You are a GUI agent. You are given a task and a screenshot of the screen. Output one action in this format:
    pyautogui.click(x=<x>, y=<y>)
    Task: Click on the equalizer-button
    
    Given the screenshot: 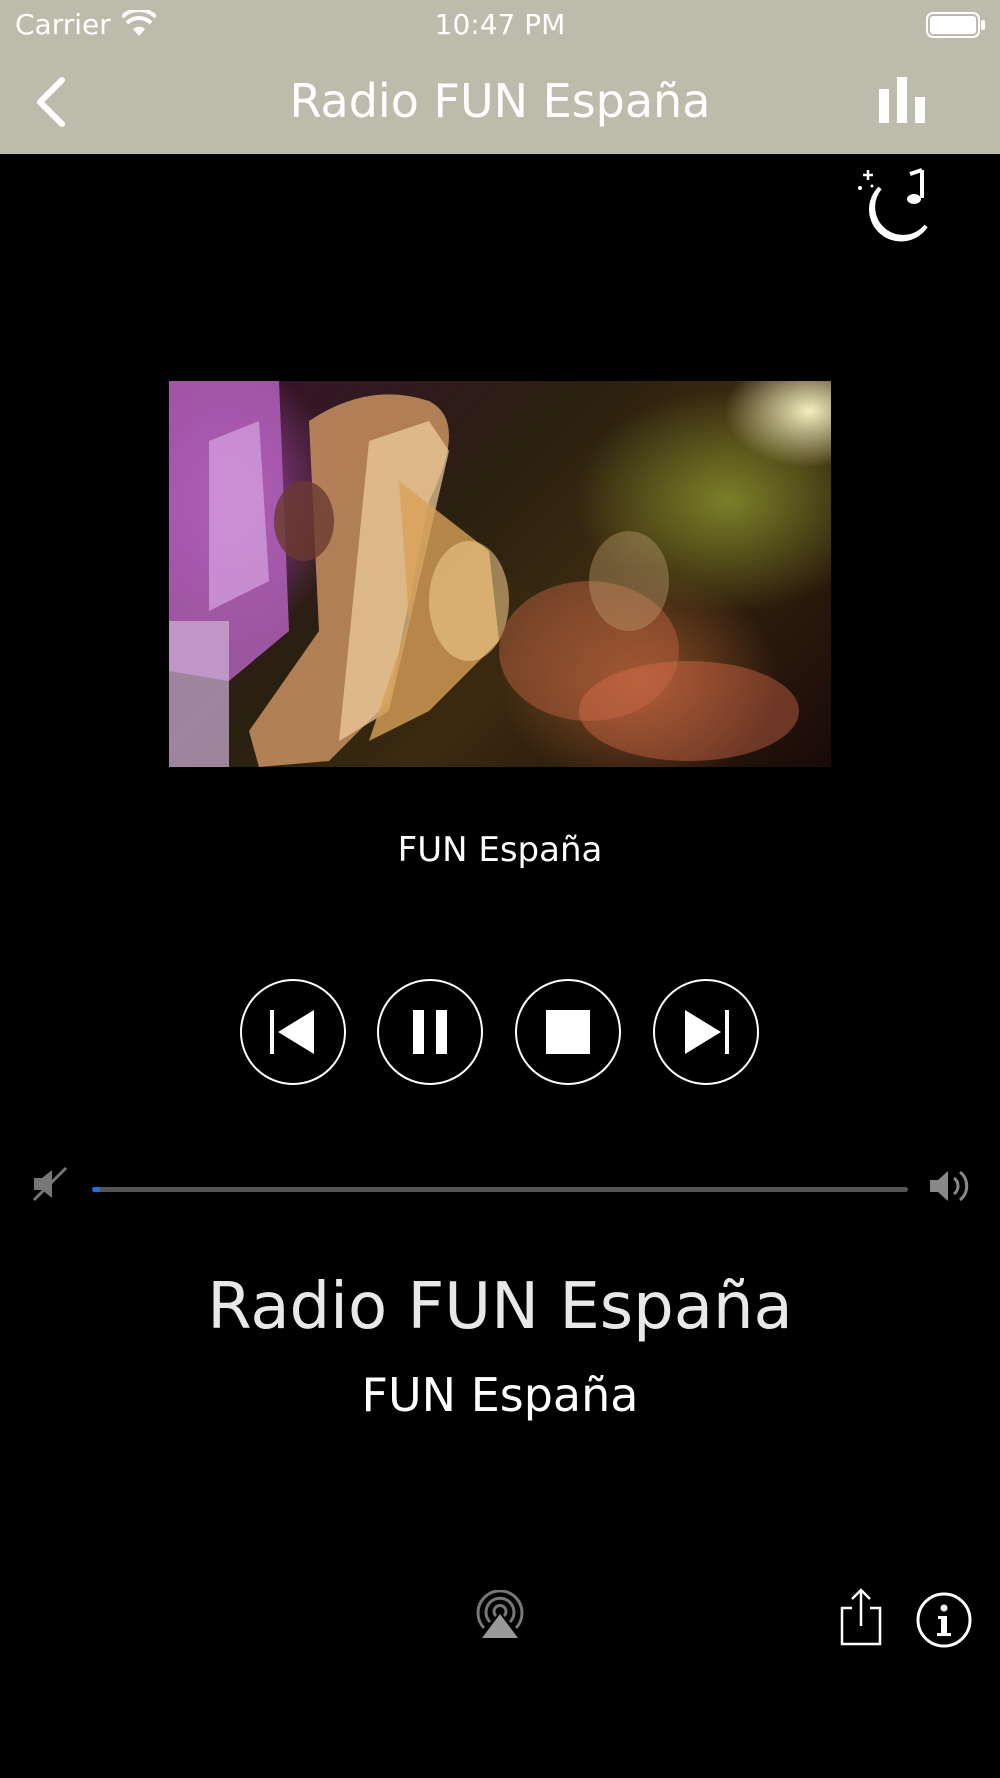 What is the action you would take?
    pyautogui.click(x=902, y=100)
    